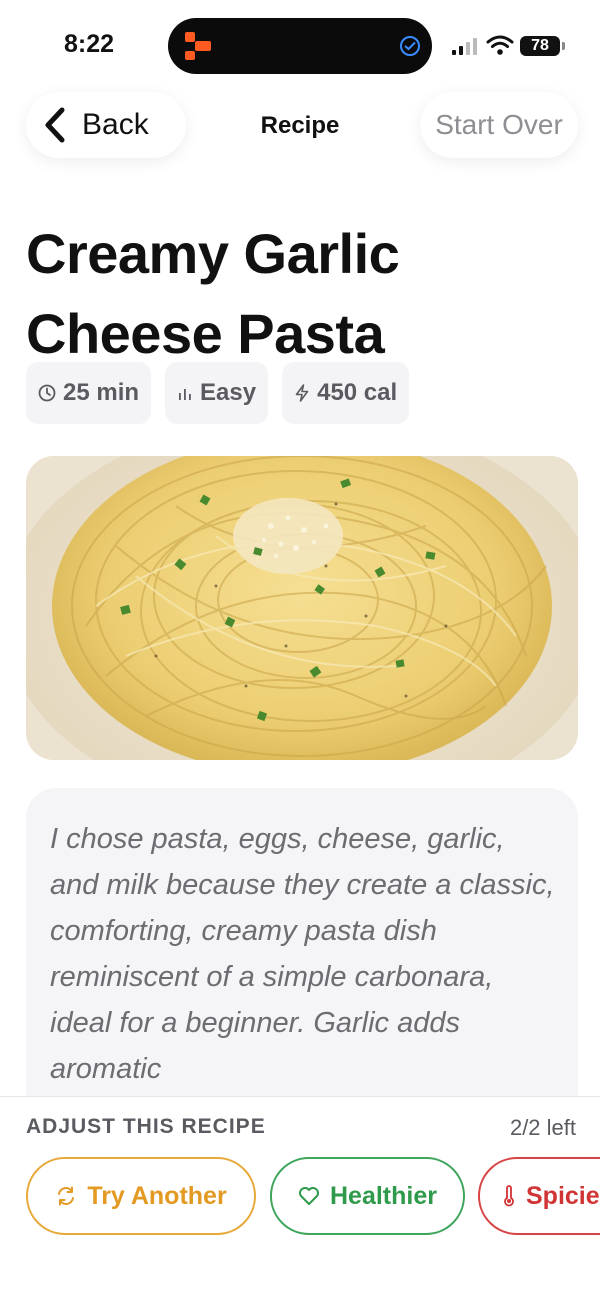 The width and height of the screenshot is (600, 1299). Describe the element at coordinates (302, 393) in the screenshot. I see `bolt-icon` at that location.